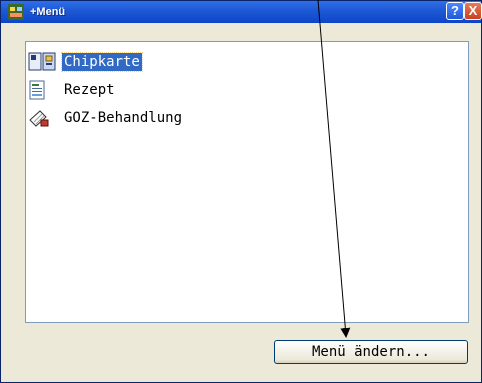 The height and width of the screenshot is (383, 482). I want to click on window-title: +Menü, so click(48, 12).